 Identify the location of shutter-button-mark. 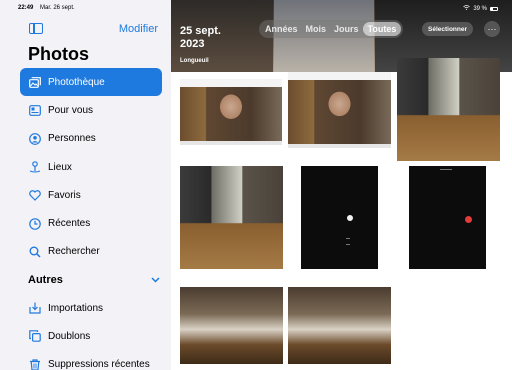
(350, 218).